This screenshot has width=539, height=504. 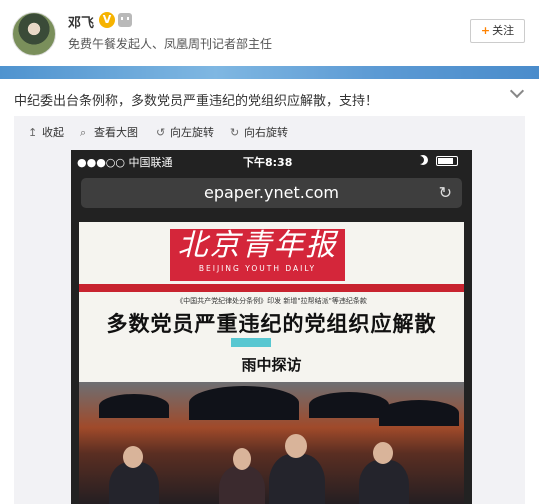 I want to click on battery-icon, so click(x=447, y=161).